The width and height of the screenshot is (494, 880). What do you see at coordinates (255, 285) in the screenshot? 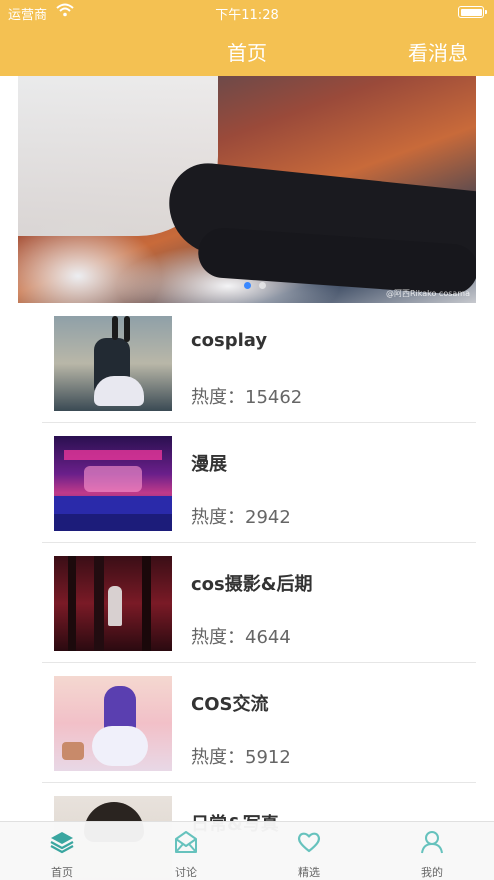
I see `carousel-indicator` at bounding box center [255, 285].